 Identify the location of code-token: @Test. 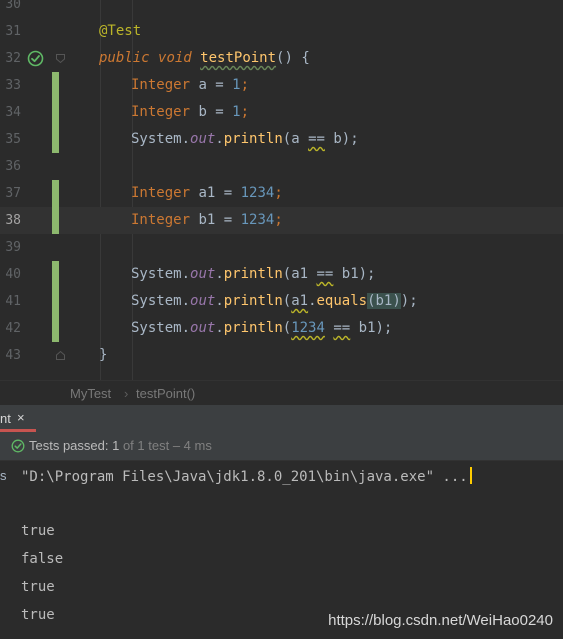
(120, 31).